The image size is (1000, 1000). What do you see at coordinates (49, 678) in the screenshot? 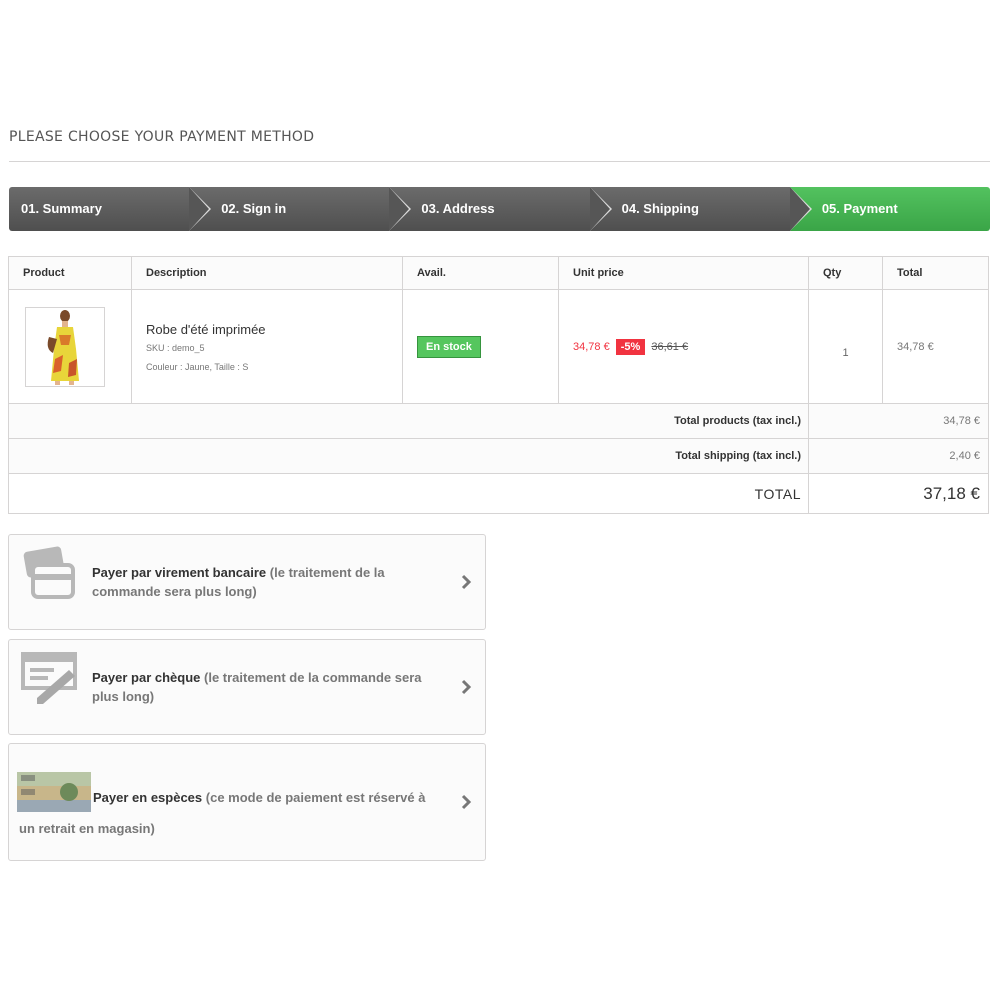
I see `cheque-icon` at bounding box center [49, 678].